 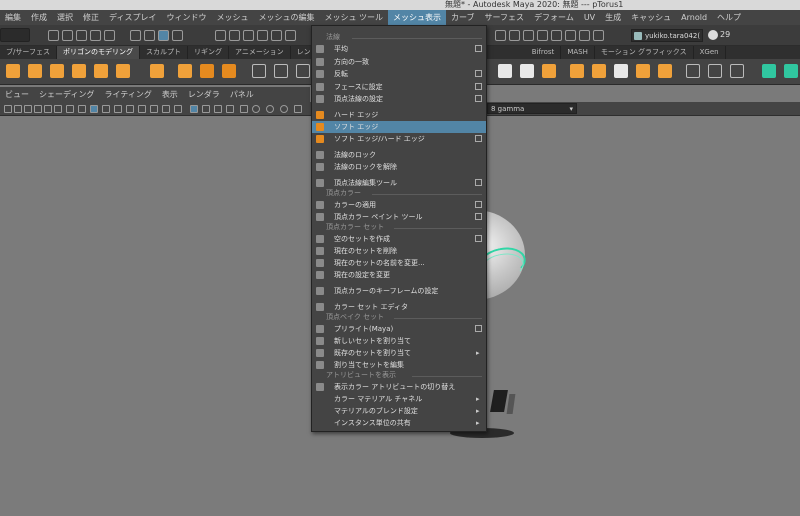 I want to click on menu-item-set-to-face: フェースに設定, so click(x=399, y=87).